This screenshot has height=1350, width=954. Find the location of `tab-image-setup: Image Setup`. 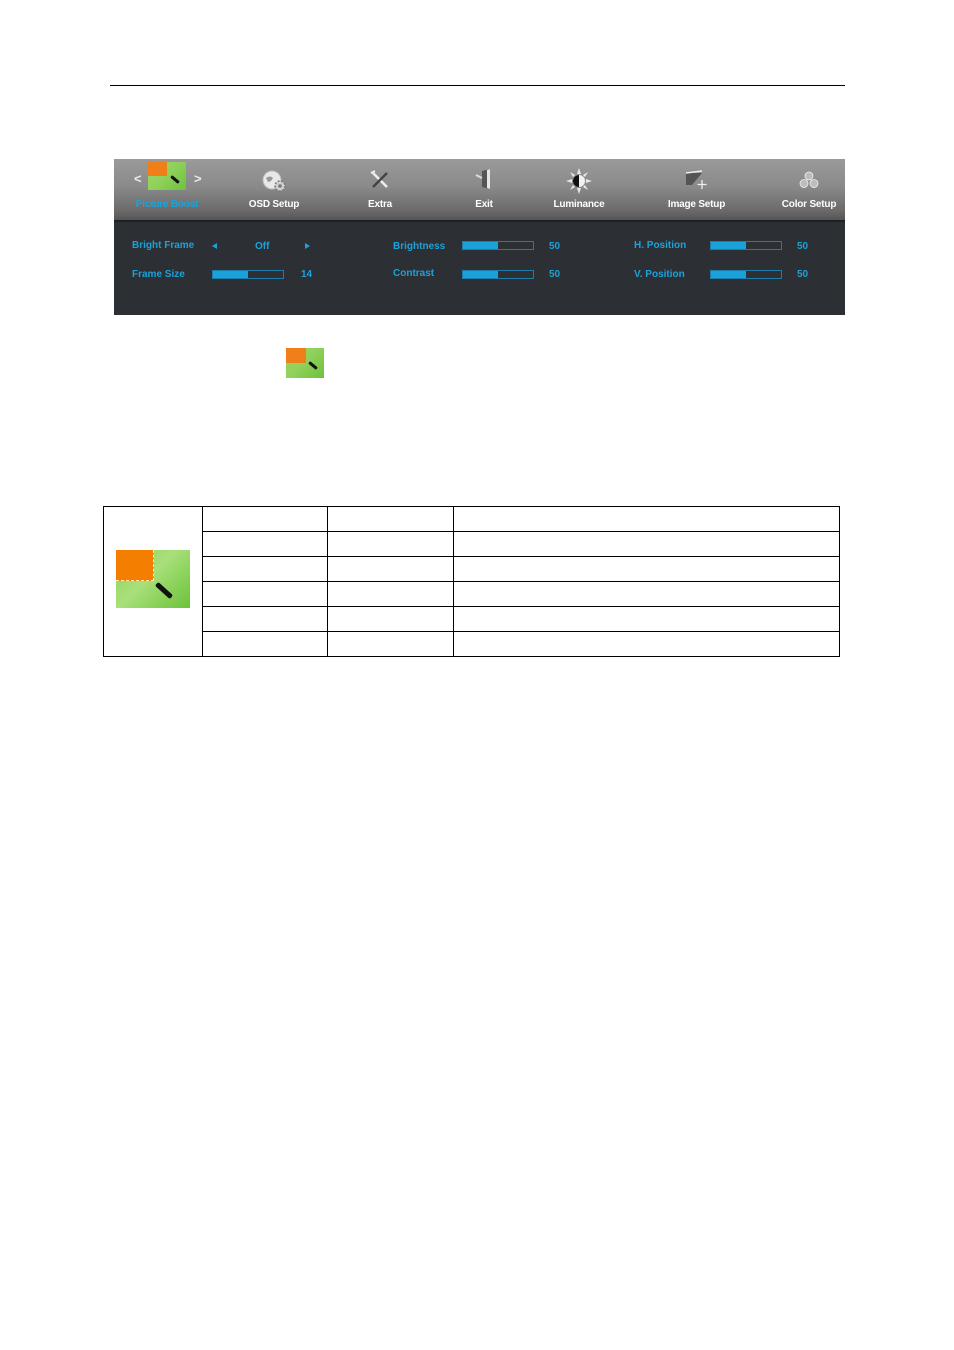

tab-image-setup: Image Setup is located at coordinates (696, 189).